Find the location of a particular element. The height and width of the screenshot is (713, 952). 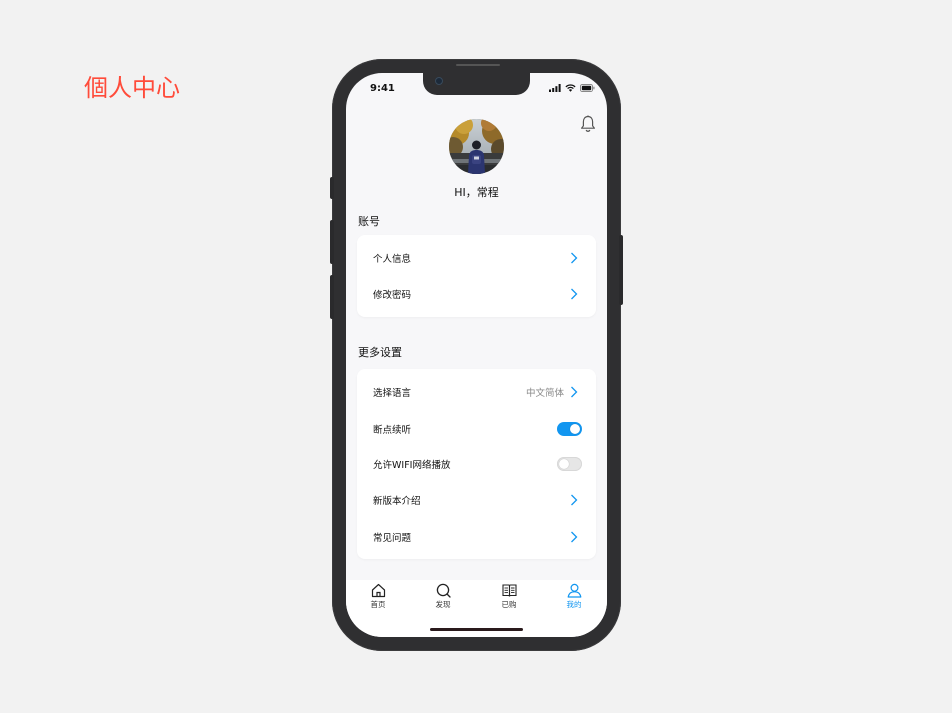

avatar-photo is located at coordinates (476, 146).